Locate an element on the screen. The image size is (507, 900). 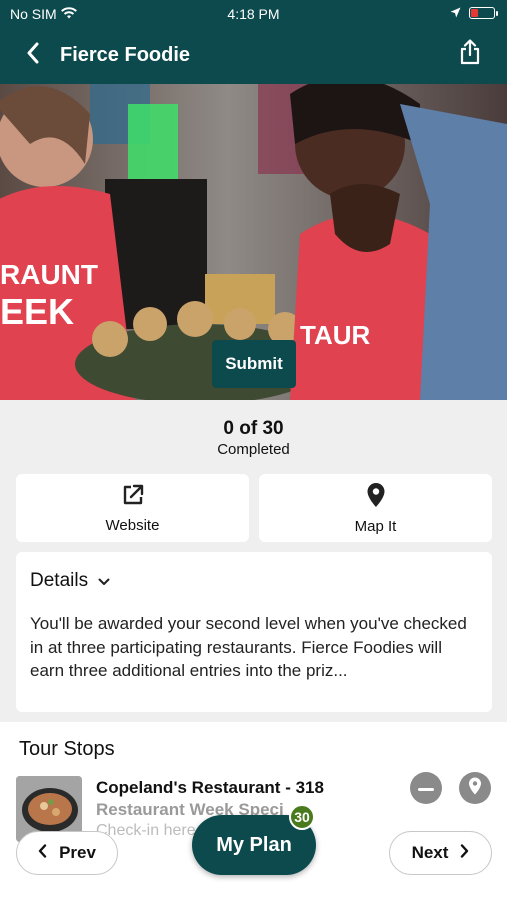
battery-icon is located at coordinates (483, 13).